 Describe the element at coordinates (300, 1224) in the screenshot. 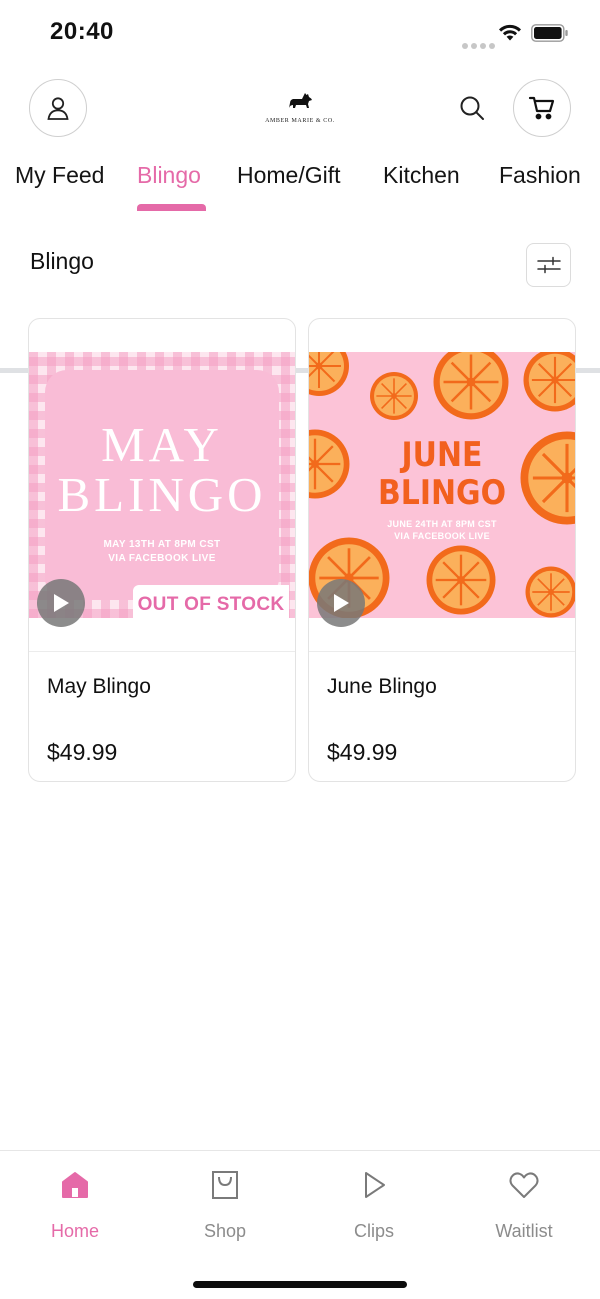

I see `bottom-navigation: Home Shop Clips Waitlist` at that location.